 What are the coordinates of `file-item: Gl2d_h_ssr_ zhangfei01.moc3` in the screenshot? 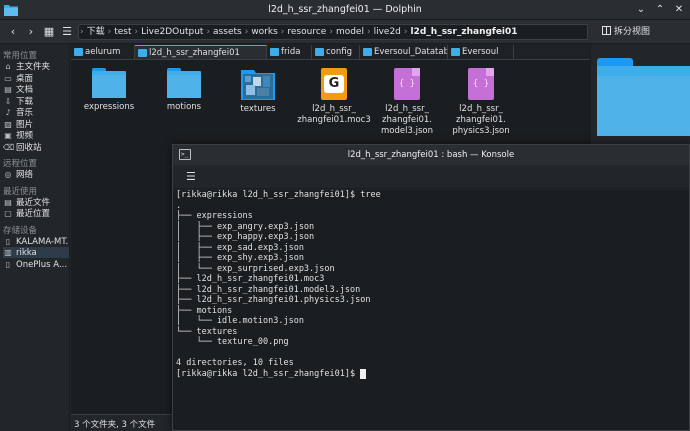 It's located at (334, 97).